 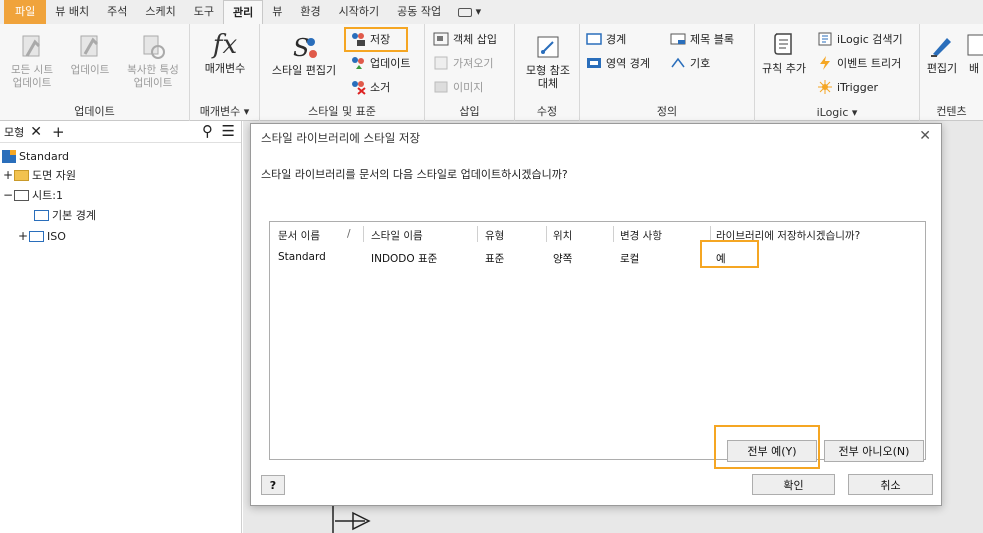 I want to click on svg-text: S, so click(x=301, y=48).